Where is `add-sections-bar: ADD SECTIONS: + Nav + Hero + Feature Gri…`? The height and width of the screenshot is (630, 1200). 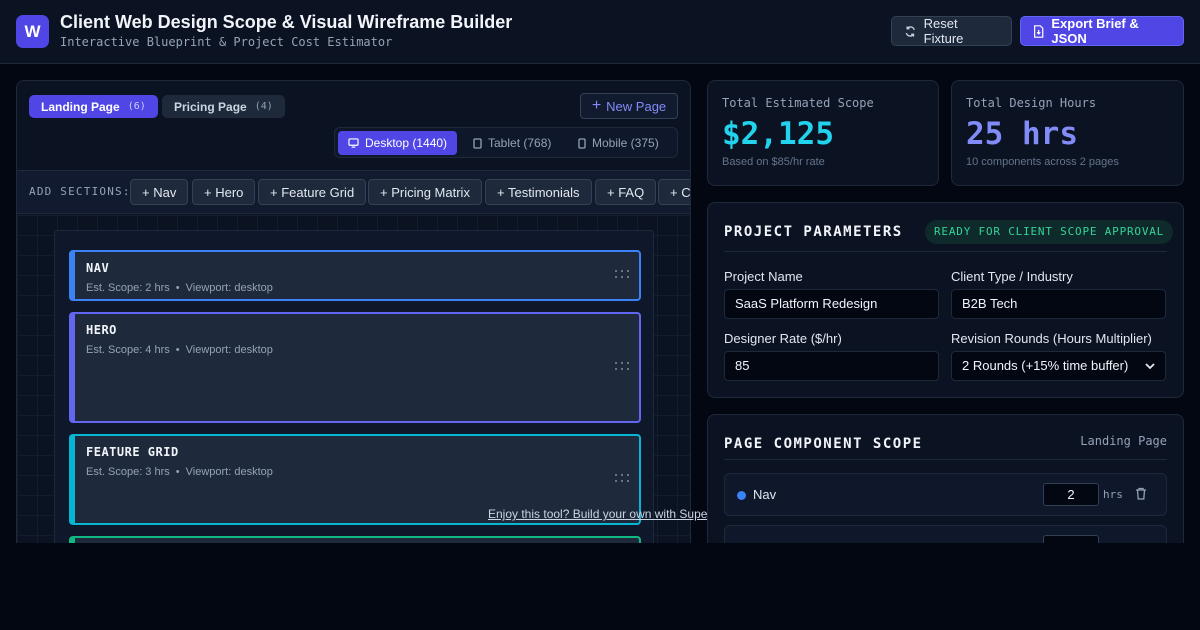
add-sections-bar: ADD SECTIONS: + Nav + Hero + Feature Gri… is located at coordinates (353, 192).